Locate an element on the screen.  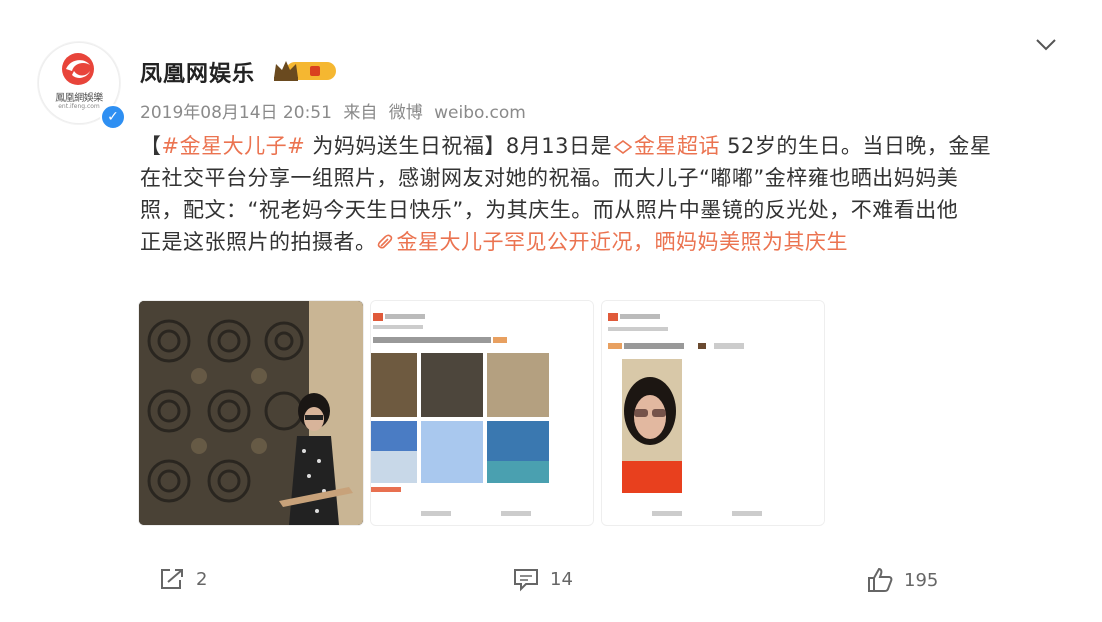
avatar-logo-text: 鳳凰網娛樂 is located at coordinates (79, 98).